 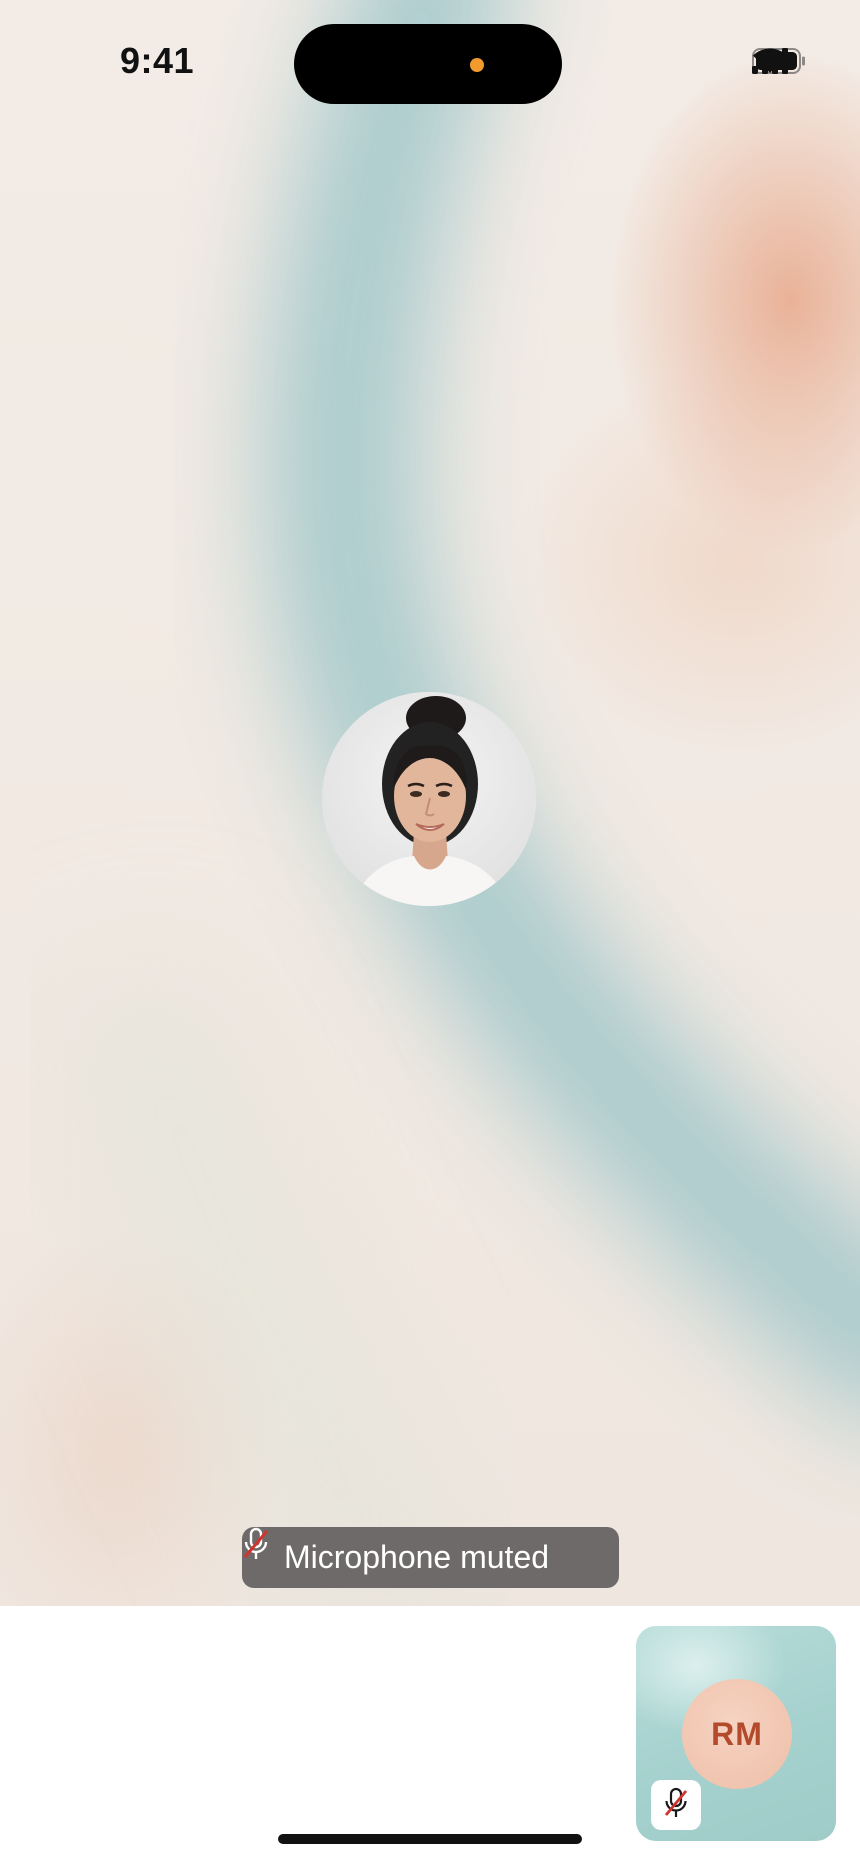 I want to click on self-avatar: RM, so click(x=737, y=1734).